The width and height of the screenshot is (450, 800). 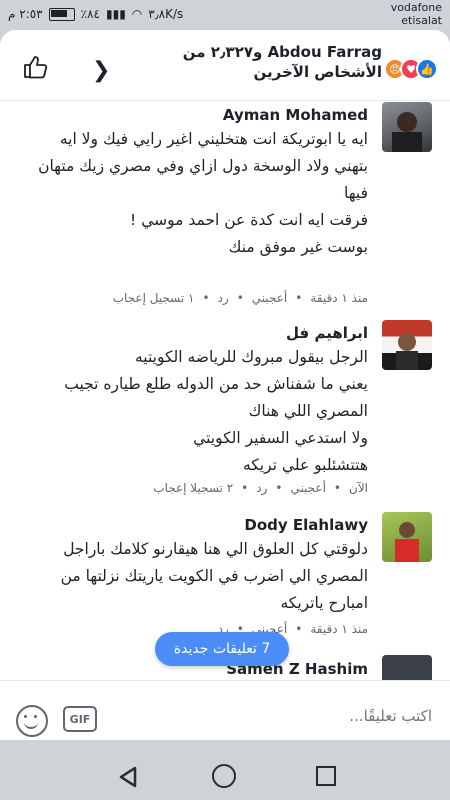 I want to click on battery-level: ٪٨٤, so click(x=90, y=14).